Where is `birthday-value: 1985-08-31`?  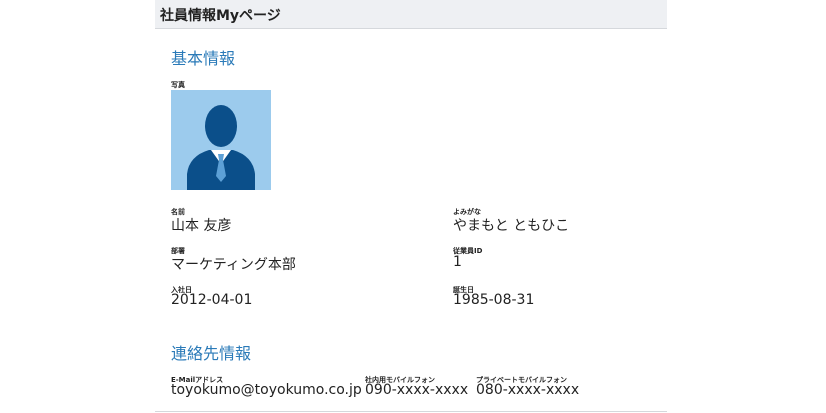
birthday-value: 1985-08-31 is located at coordinates (494, 300).